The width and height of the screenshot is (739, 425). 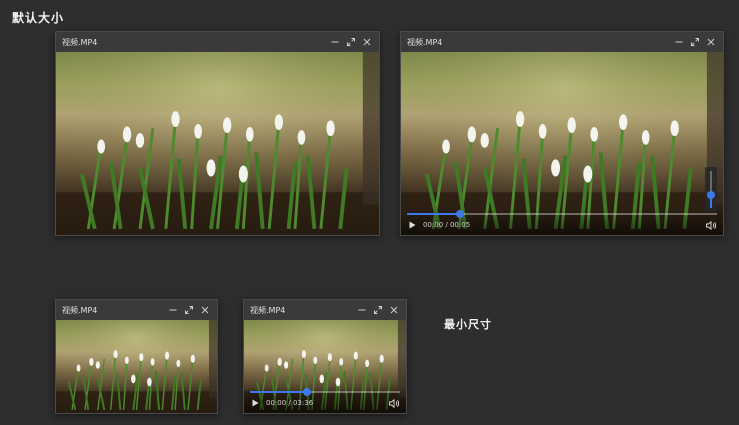 I want to click on player-controls: 00:00 / 03:36, so click(x=325, y=400).